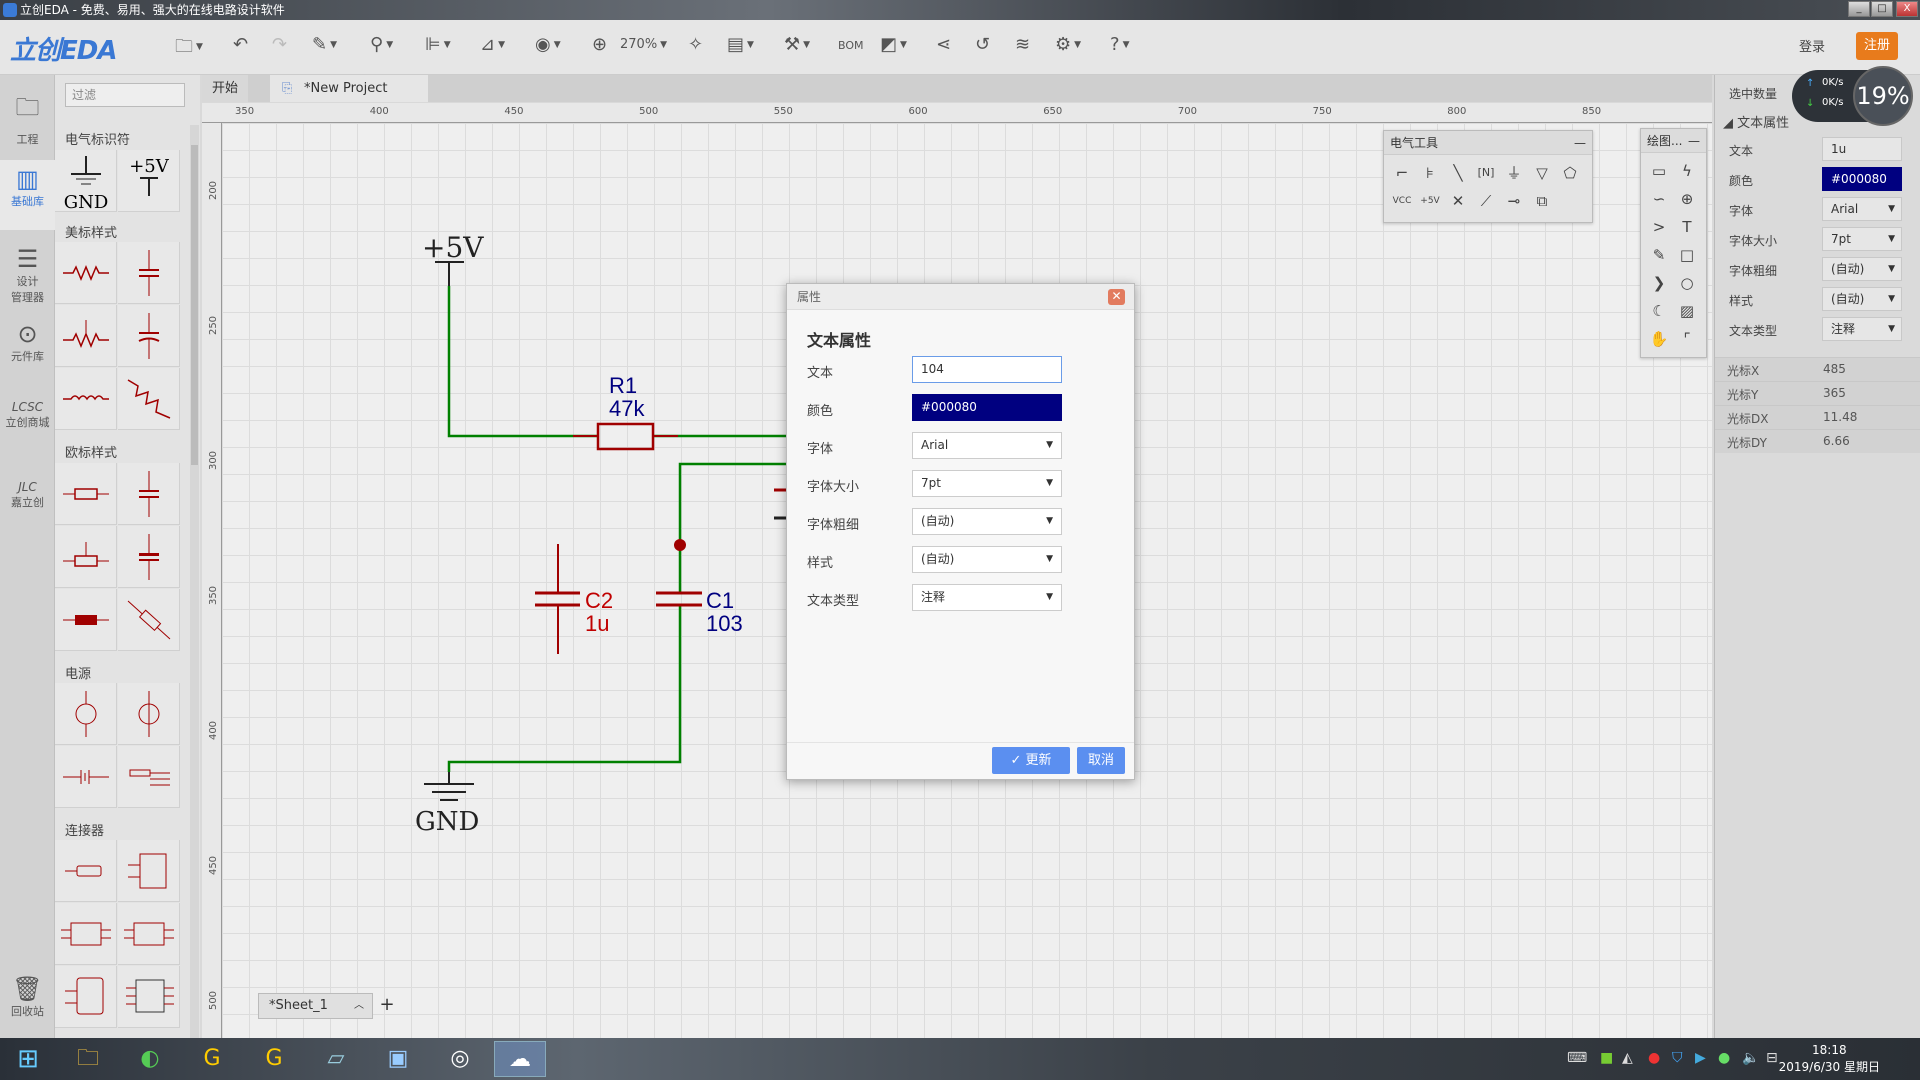 This screenshot has height=1080, width=1920. Describe the element at coordinates (1659, 339) in the screenshot. I see `hand-icon: ✋` at that location.